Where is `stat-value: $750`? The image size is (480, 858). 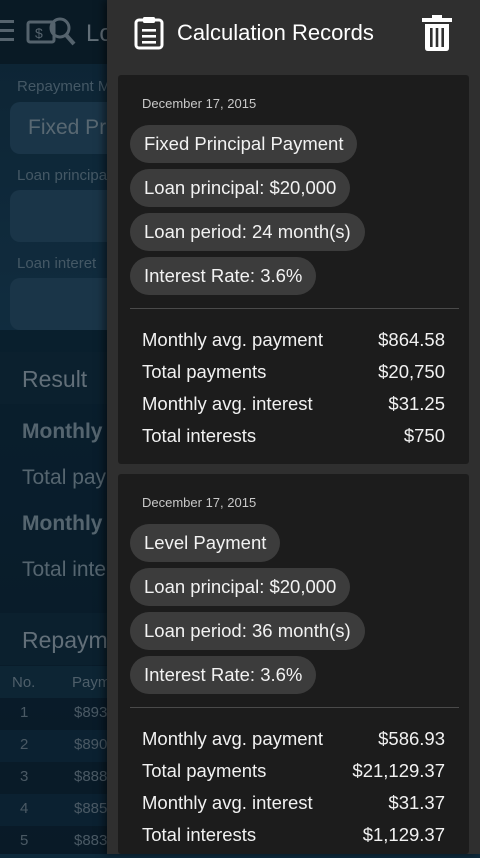 stat-value: $750 is located at coordinates (424, 435).